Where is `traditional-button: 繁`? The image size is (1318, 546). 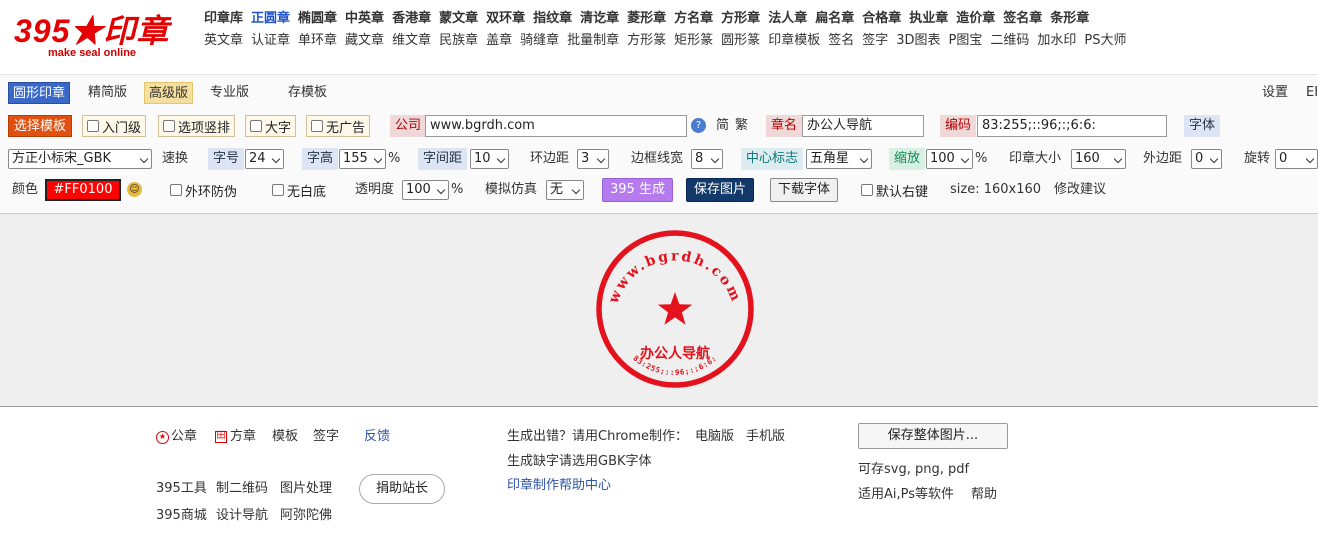 traditional-button: 繁 is located at coordinates (741, 126).